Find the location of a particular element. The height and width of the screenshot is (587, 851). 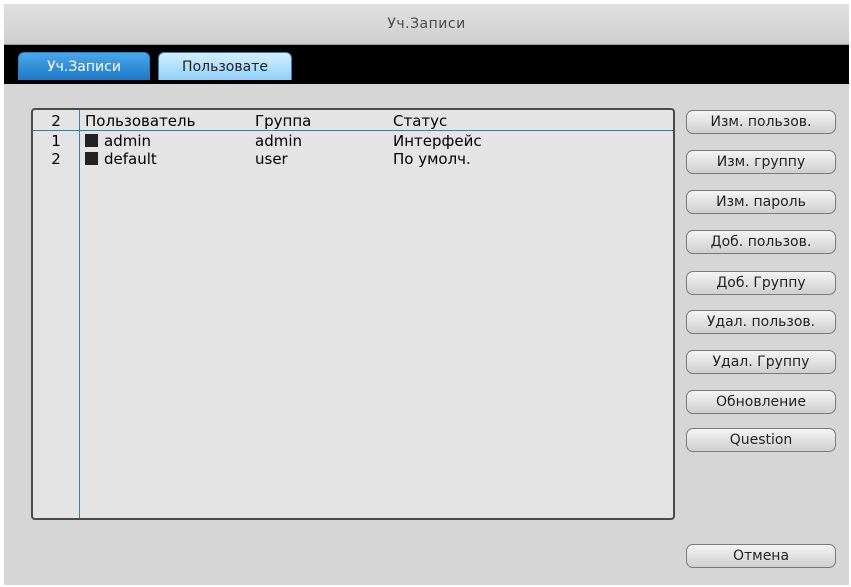

tab-users: Пользовате is located at coordinates (225, 66).